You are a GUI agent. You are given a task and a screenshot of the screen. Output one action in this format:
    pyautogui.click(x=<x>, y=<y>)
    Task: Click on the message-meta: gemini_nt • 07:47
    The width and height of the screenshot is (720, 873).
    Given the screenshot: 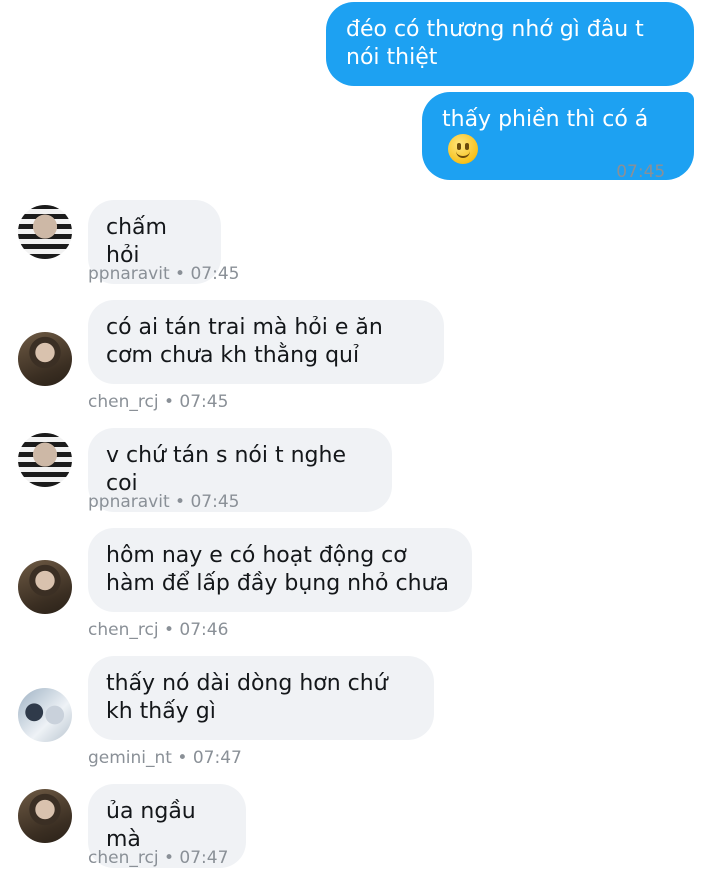 What is the action you would take?
    pyautogui.click(x=165, y=758)
    